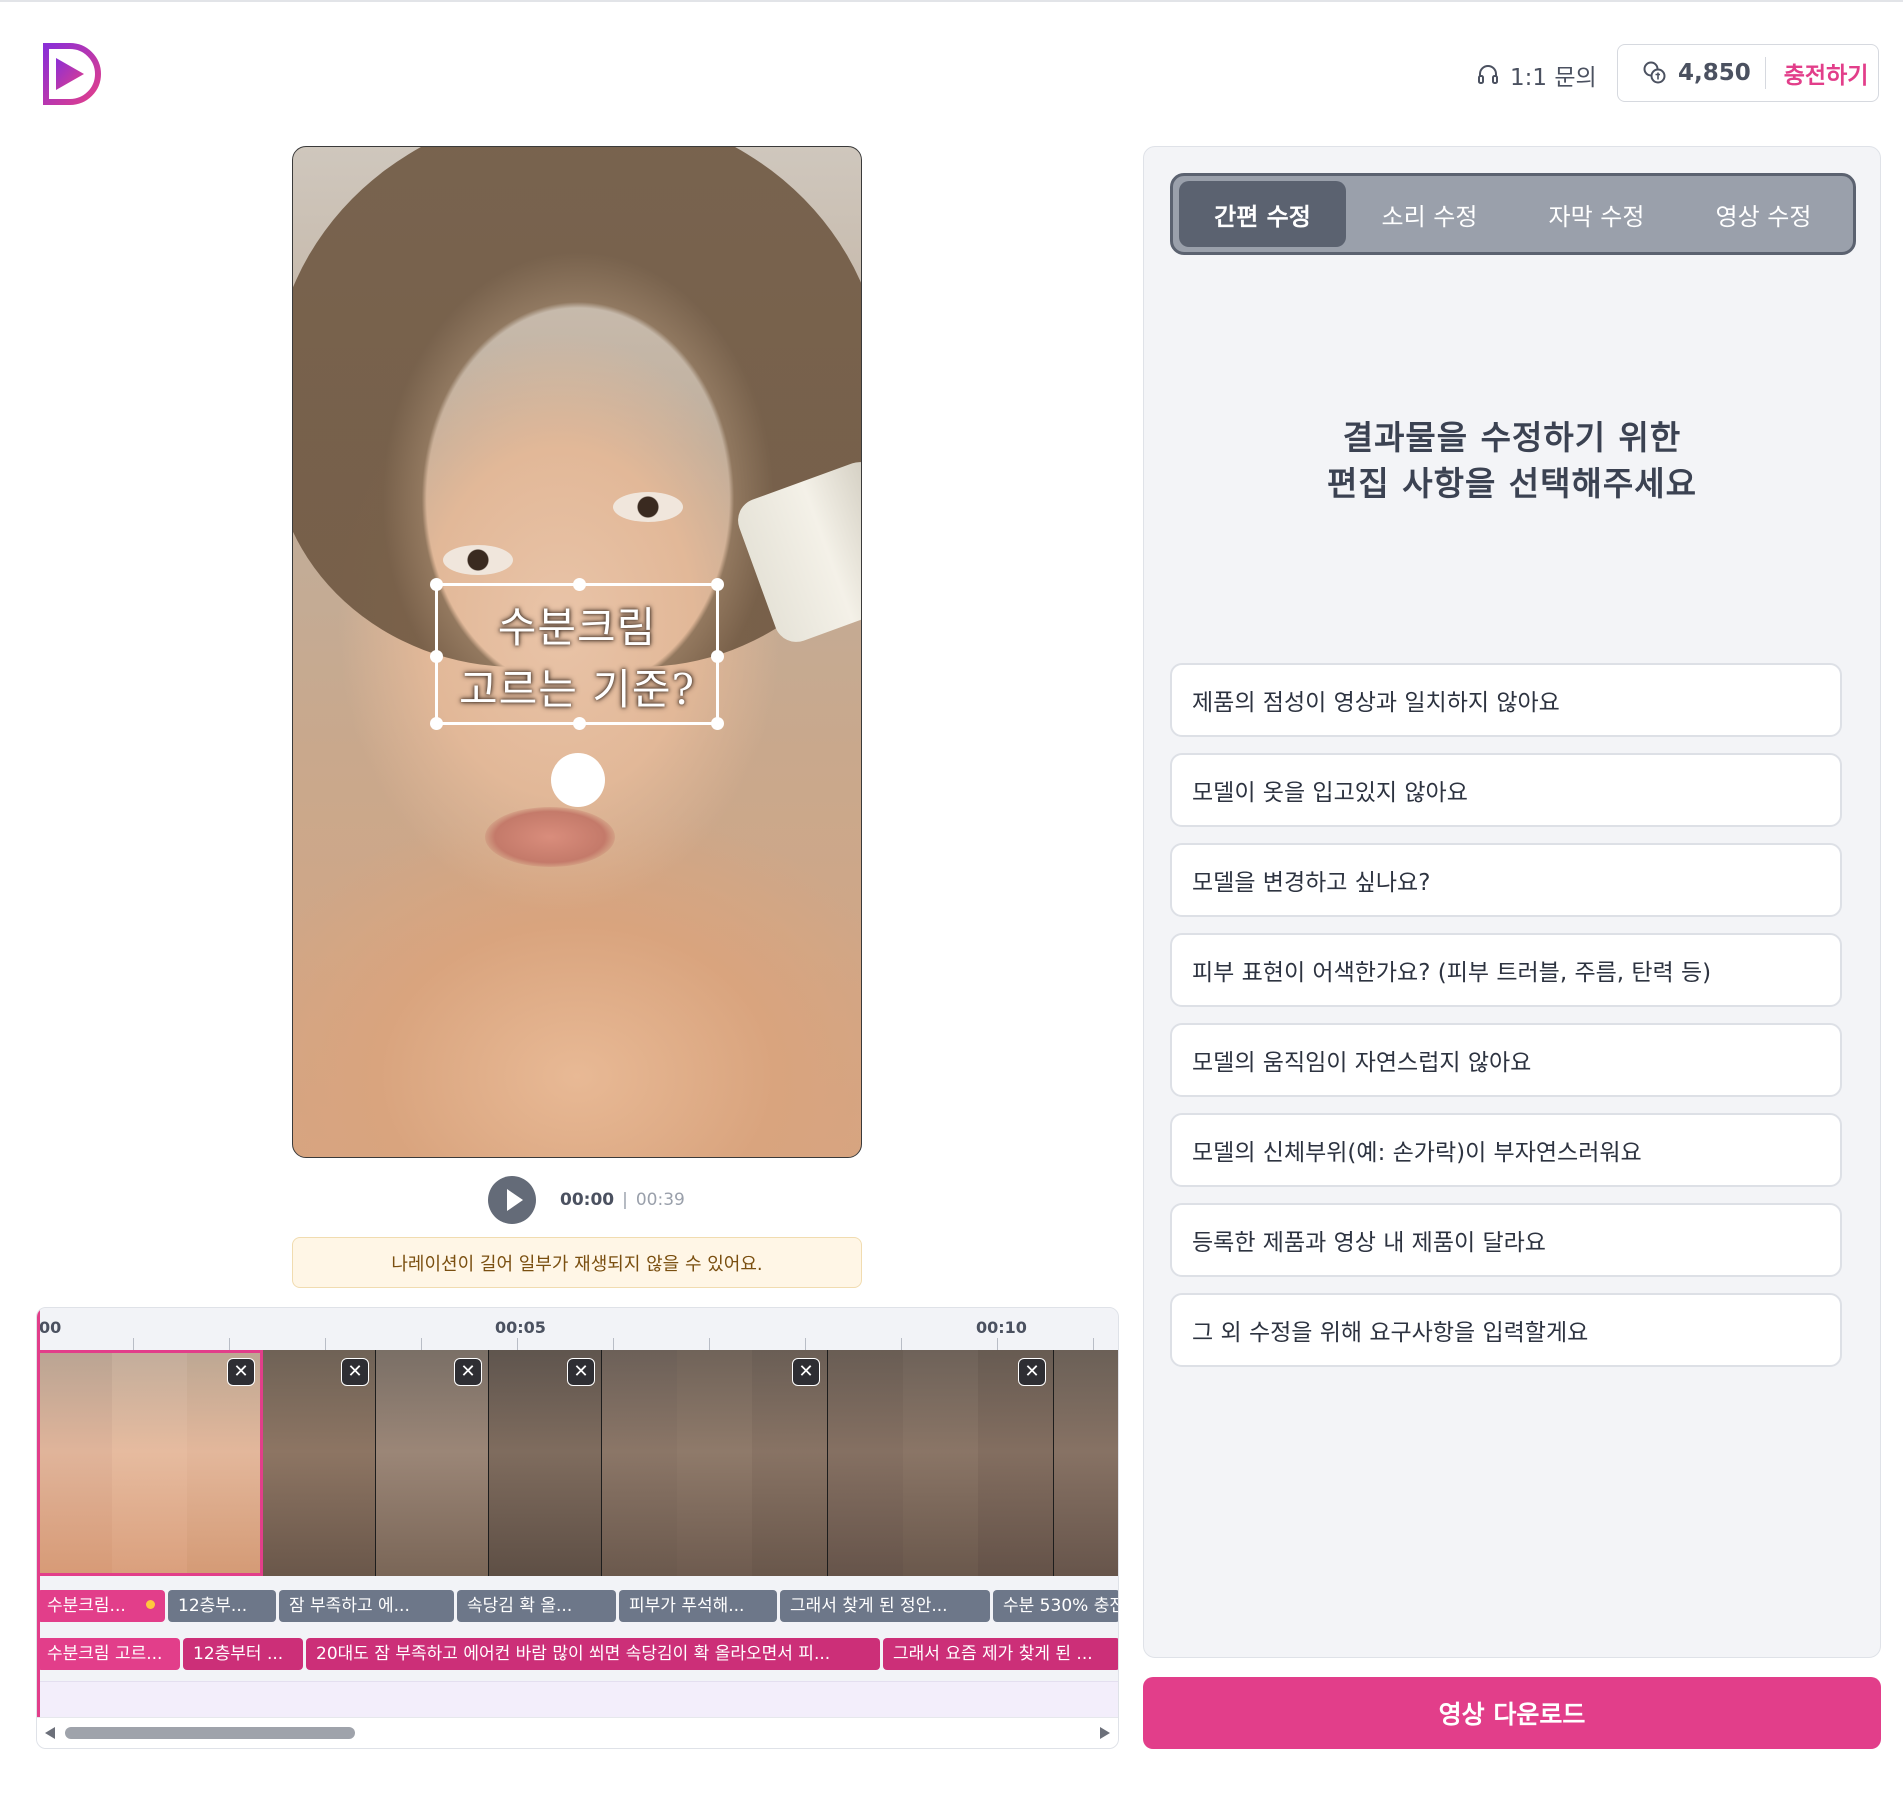 This screenshot has height=1815, width=1903. I want to click on credit-divider, so click(1765, 73).